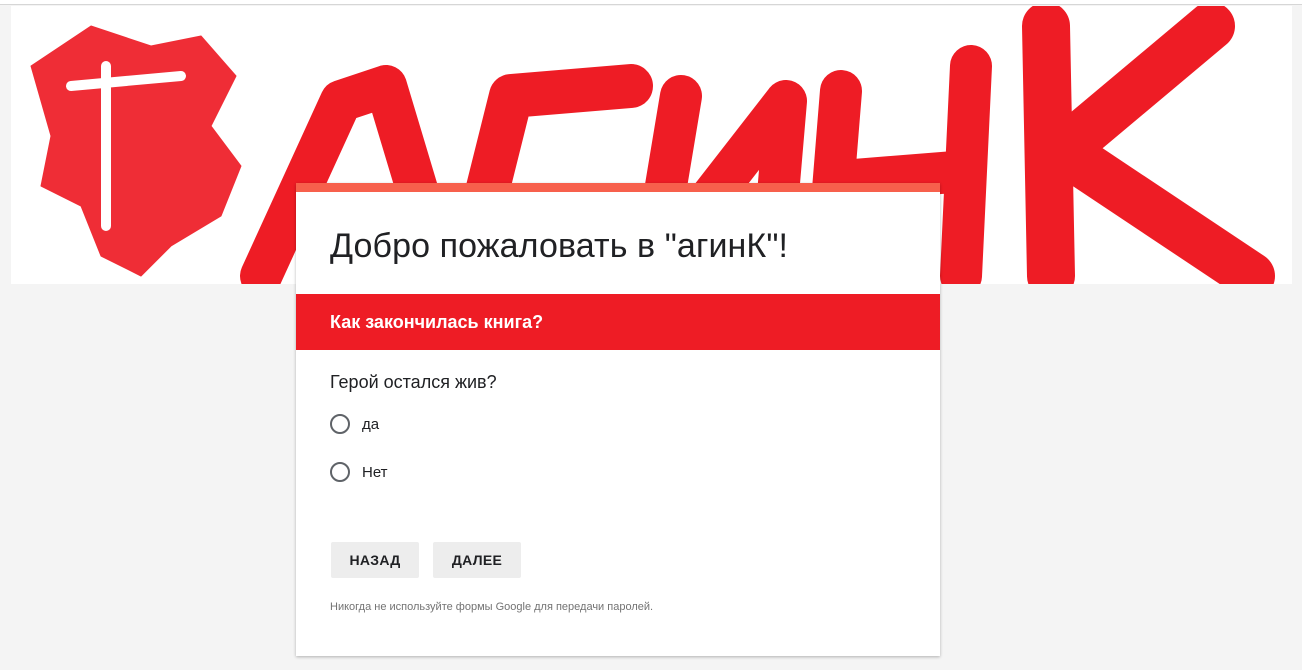 The image size is (1302, 670). Describe the element at coordinates (477, 560) in the screenshot. I see `next-button: ДАЛЕЕ` at that location.